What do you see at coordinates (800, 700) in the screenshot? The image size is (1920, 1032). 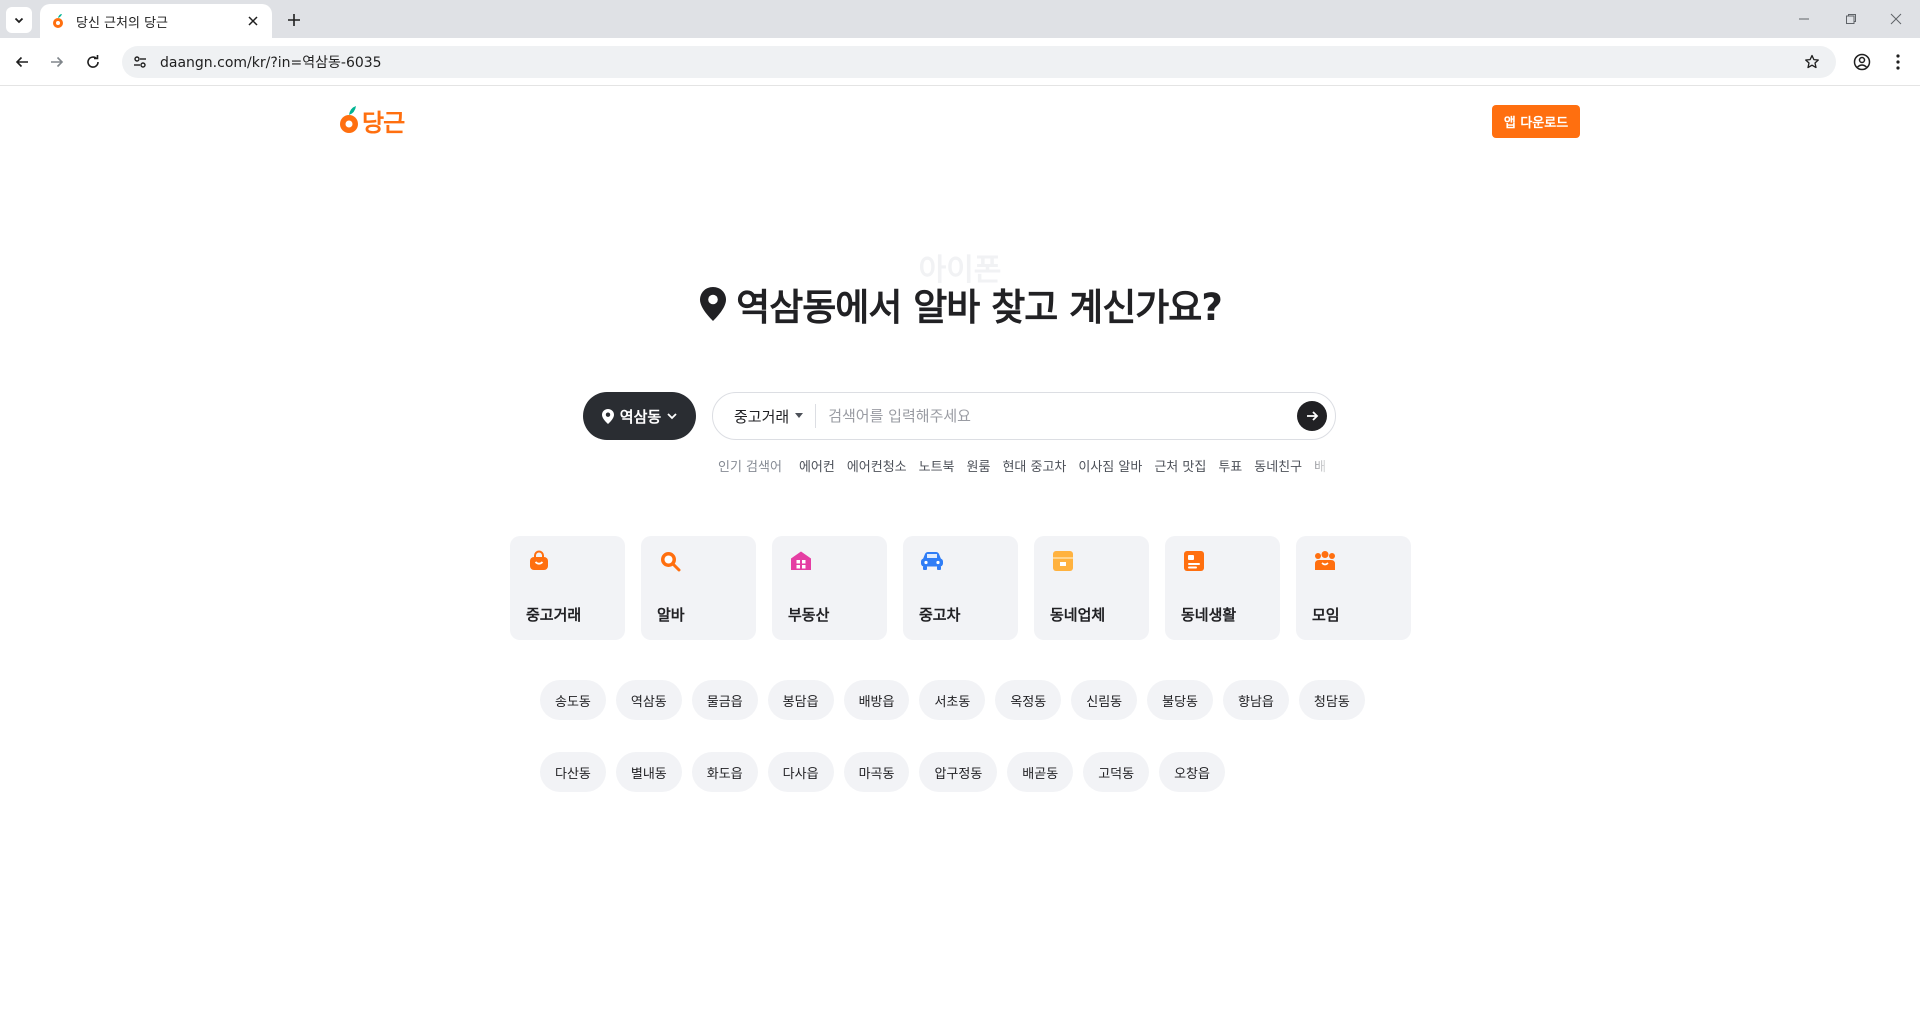 I see `region-chip: 봉담읍` at bounding box center [800, 700].